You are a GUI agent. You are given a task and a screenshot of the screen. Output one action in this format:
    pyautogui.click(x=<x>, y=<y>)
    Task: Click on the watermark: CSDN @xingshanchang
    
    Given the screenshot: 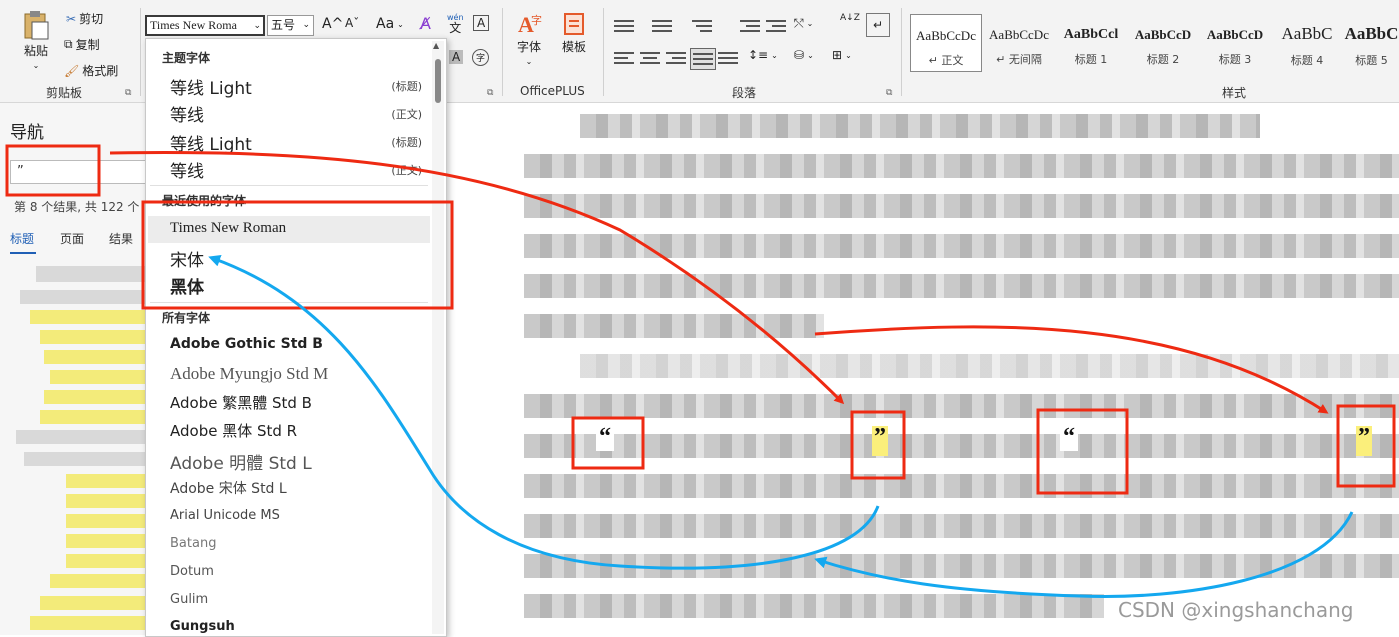 What is the action you would take?
    pyautogui.click(x=1236, y=610)
    